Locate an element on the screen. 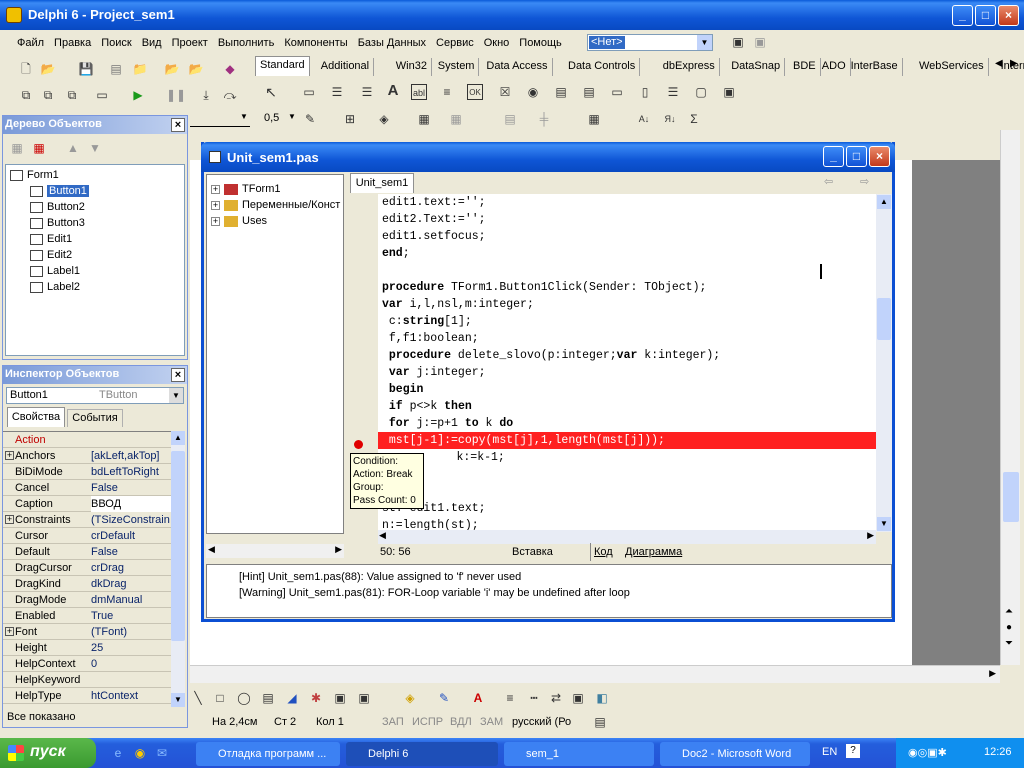 This screenshot has height=768, width=1024. property-value: dmManual is located at coordinates (131, 600).